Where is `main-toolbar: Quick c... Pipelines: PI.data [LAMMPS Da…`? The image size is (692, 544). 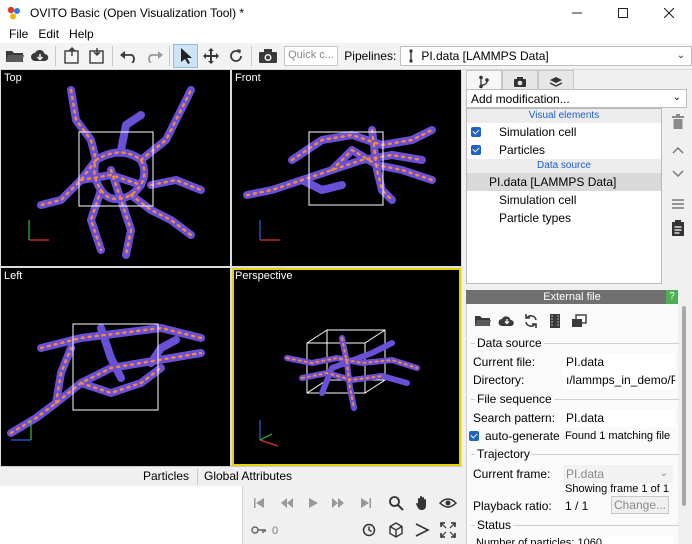
main-toolbar: Quick c... Pipelines: PI.data [LAMMPS Da… is located at coordinates (346, 56).